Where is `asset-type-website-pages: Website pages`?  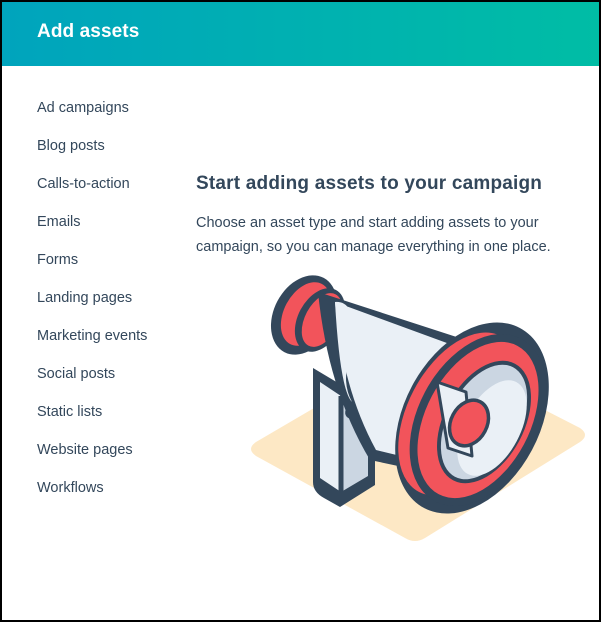 asset-type-website-pages: Website pages is located at coordinates (85, 450).